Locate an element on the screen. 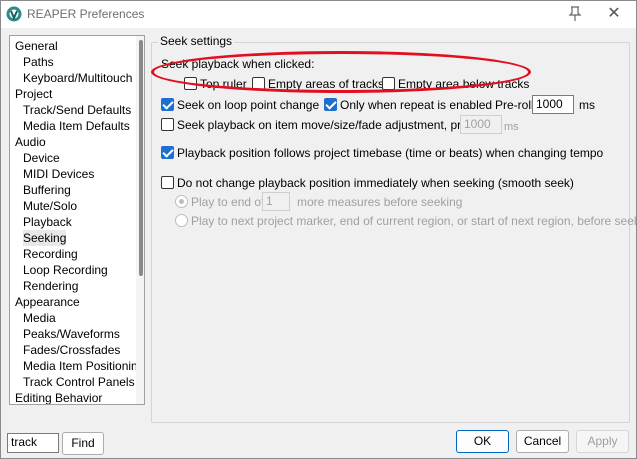 This screenshot has width=637, height=459. only-repeat-label: Only when repeat is enabled is located at coordinates (416, 105).